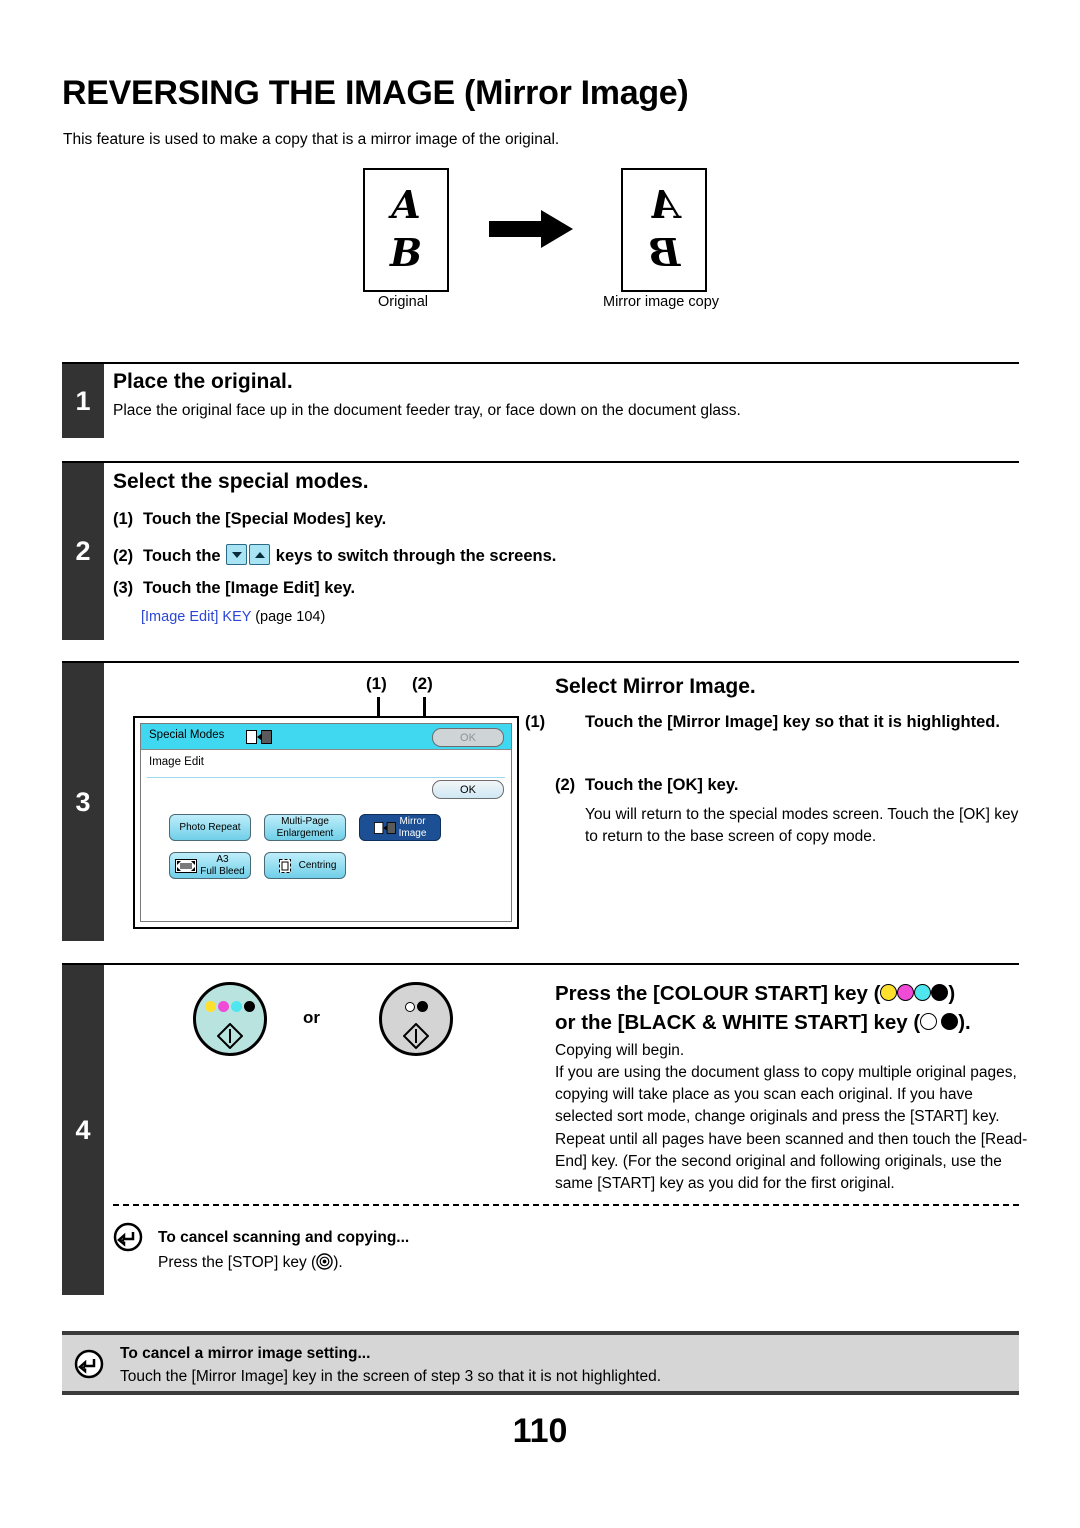  I want to click on mirror-image-button-icon, so click(384, 827).